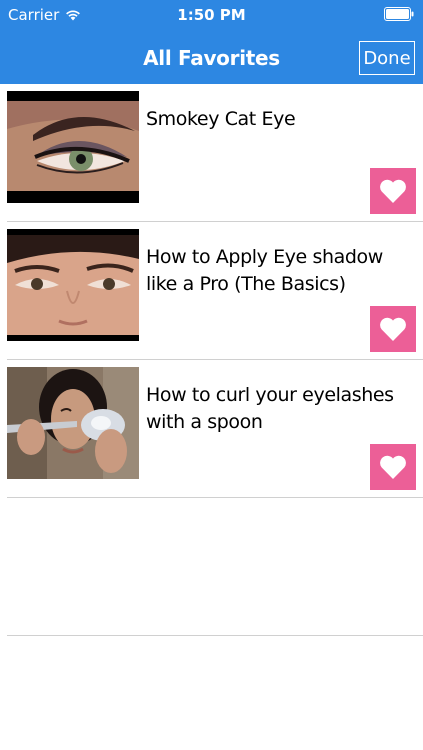  Describe the element at coordinates (215, 635) in the screenshot. I see `row-divider` at that location.